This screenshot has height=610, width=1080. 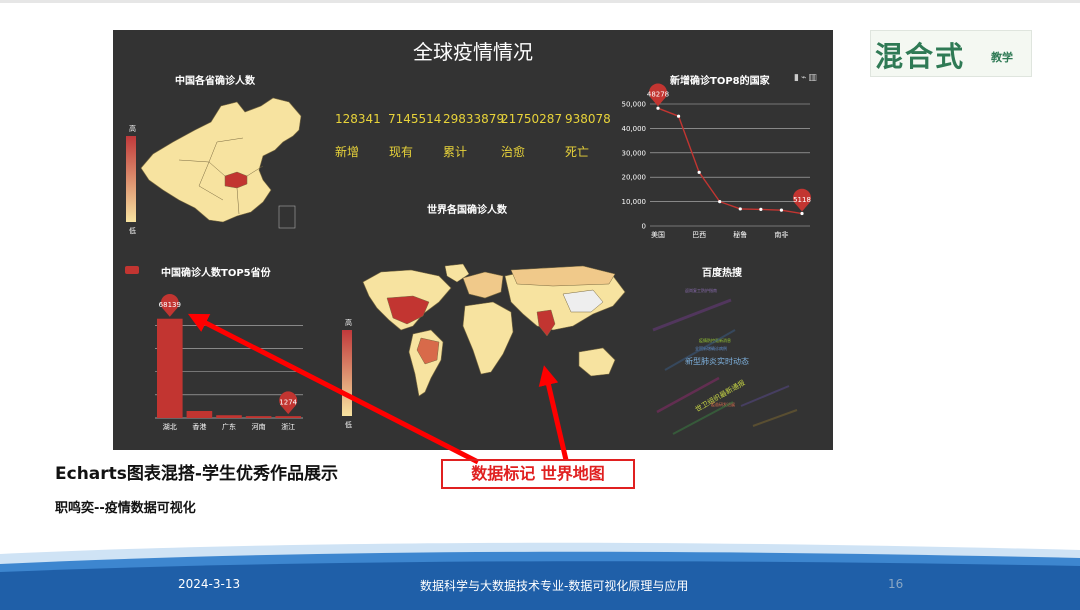 I want to click on logo-sub-text: 教学, so click(x=1002, y=57).